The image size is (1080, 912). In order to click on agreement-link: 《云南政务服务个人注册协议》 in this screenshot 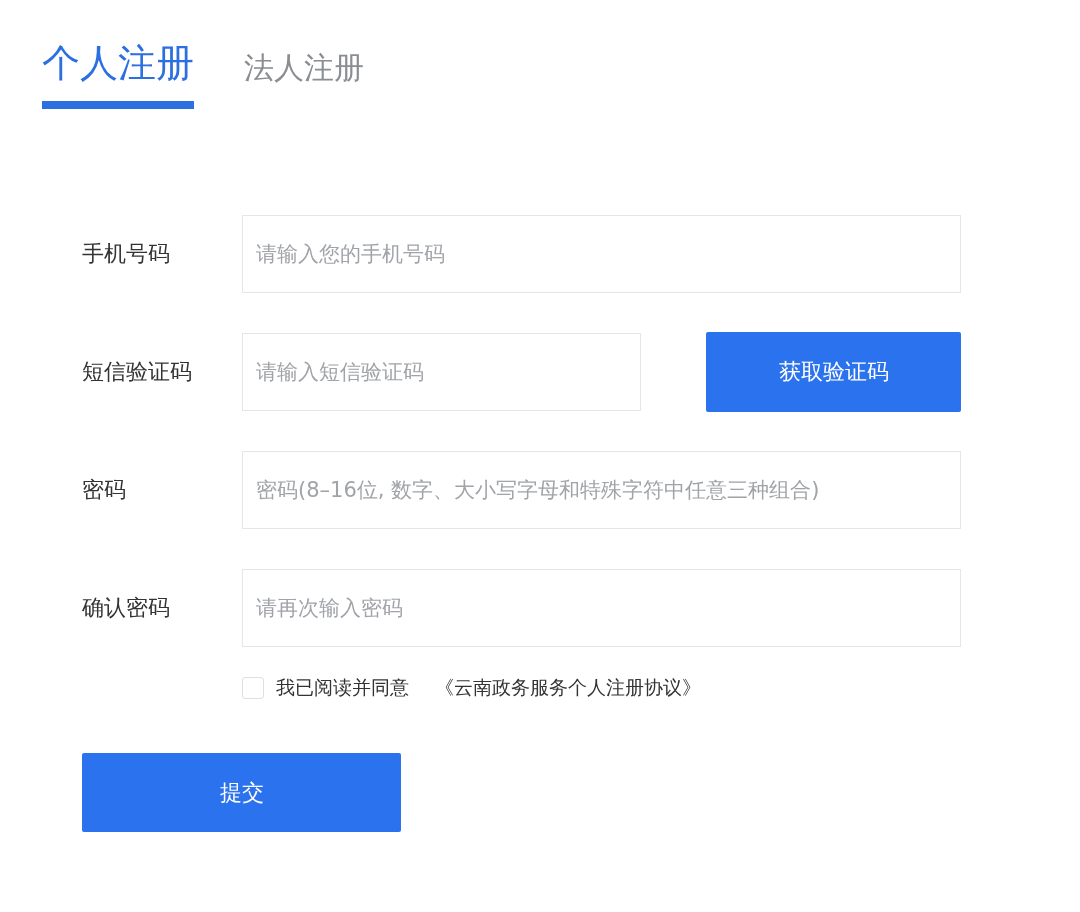, I will do `click(568, 688)`.